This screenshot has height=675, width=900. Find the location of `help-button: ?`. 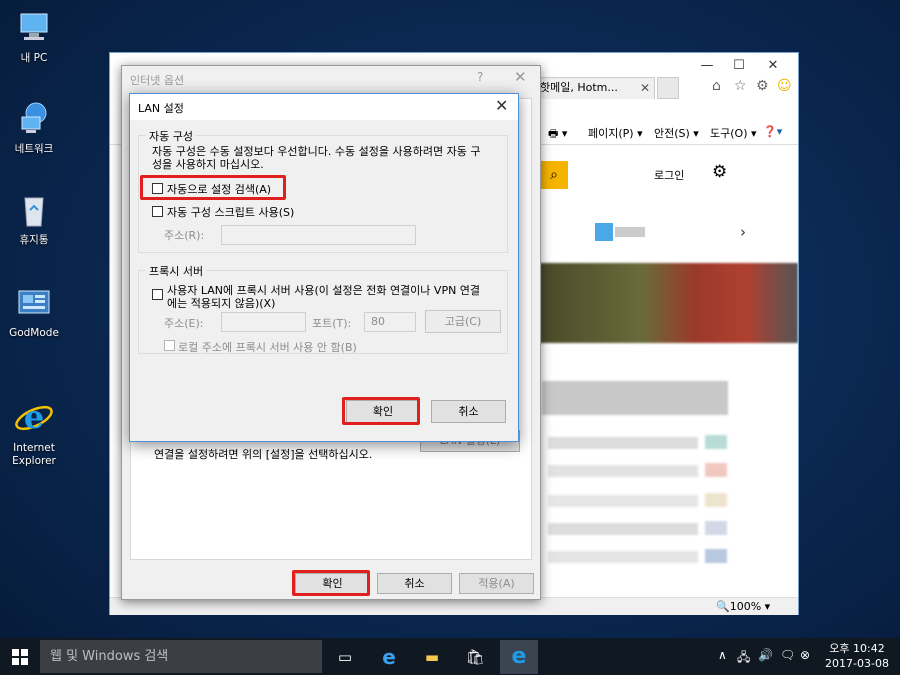

help-button: ? is located at coordinates (480, 77).